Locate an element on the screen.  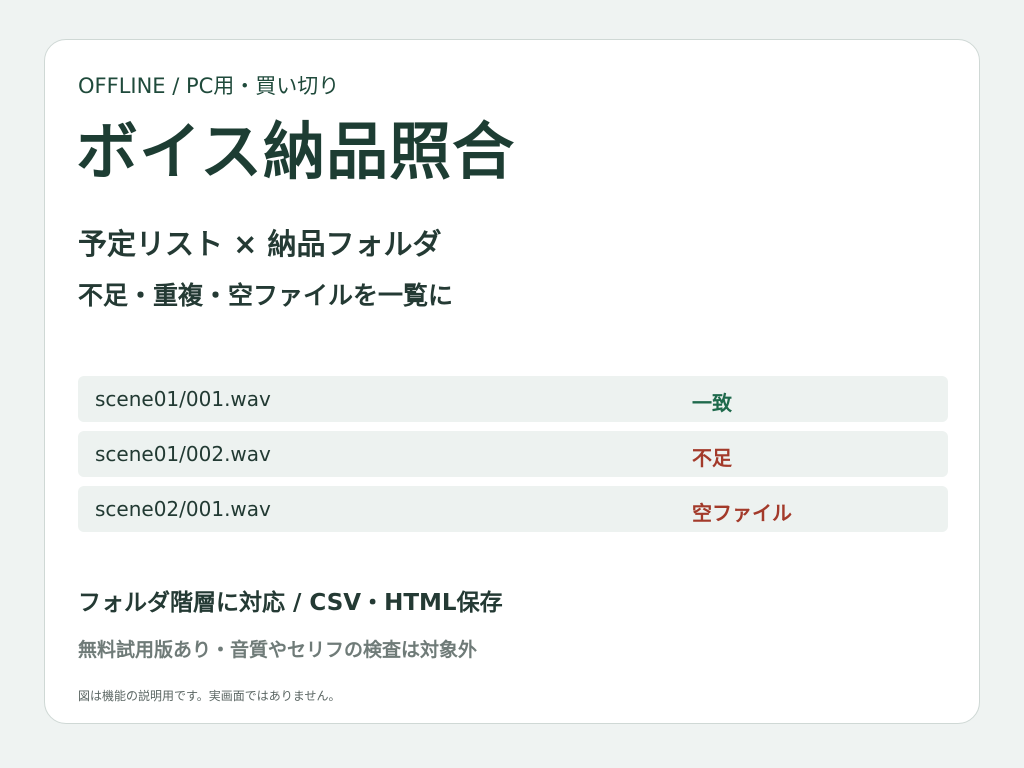
page-title: ボイス納品照合 is located at coordinates (296, 151).